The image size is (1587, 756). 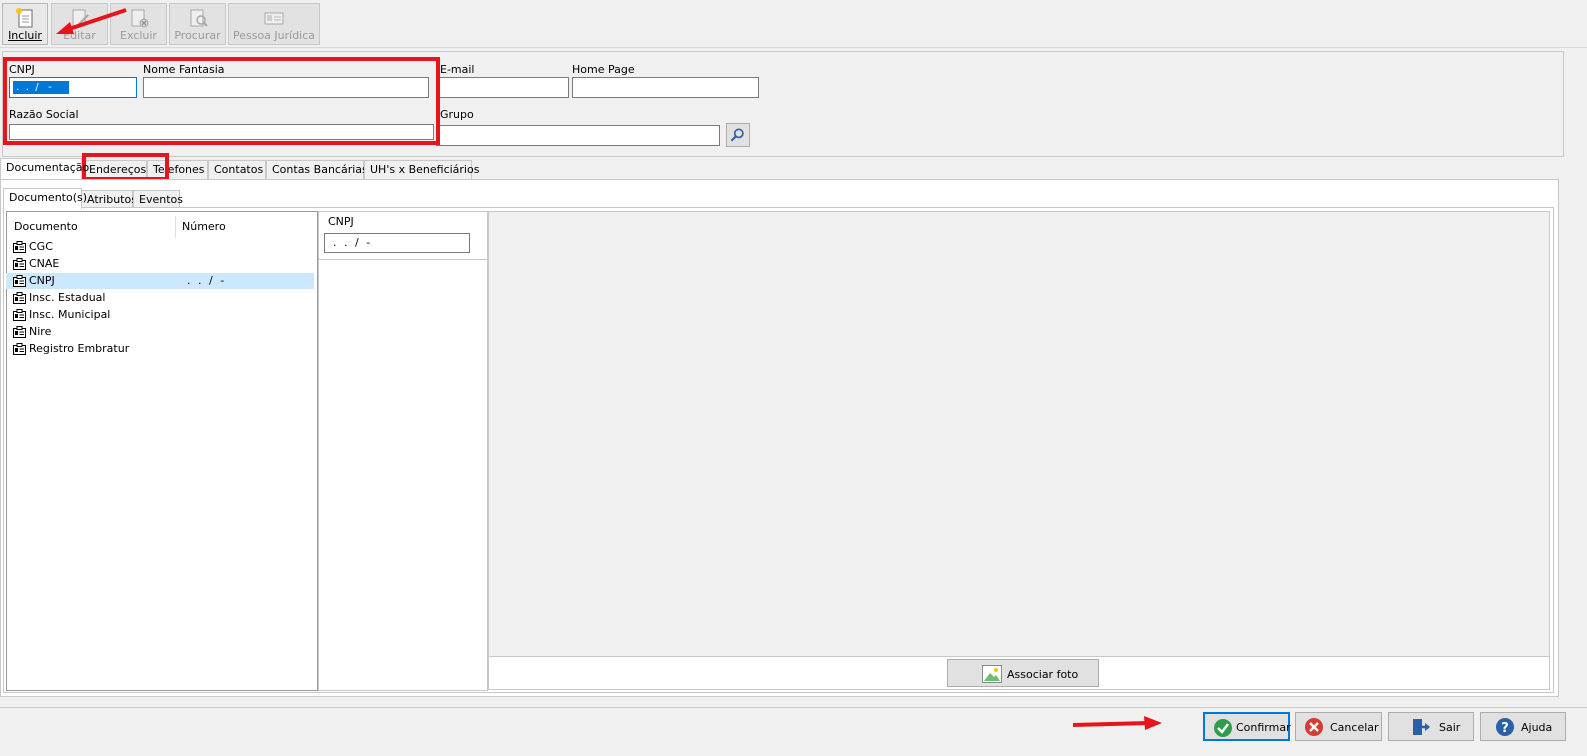 I want to click on grupo-search-button, so click(x=738, y=135).